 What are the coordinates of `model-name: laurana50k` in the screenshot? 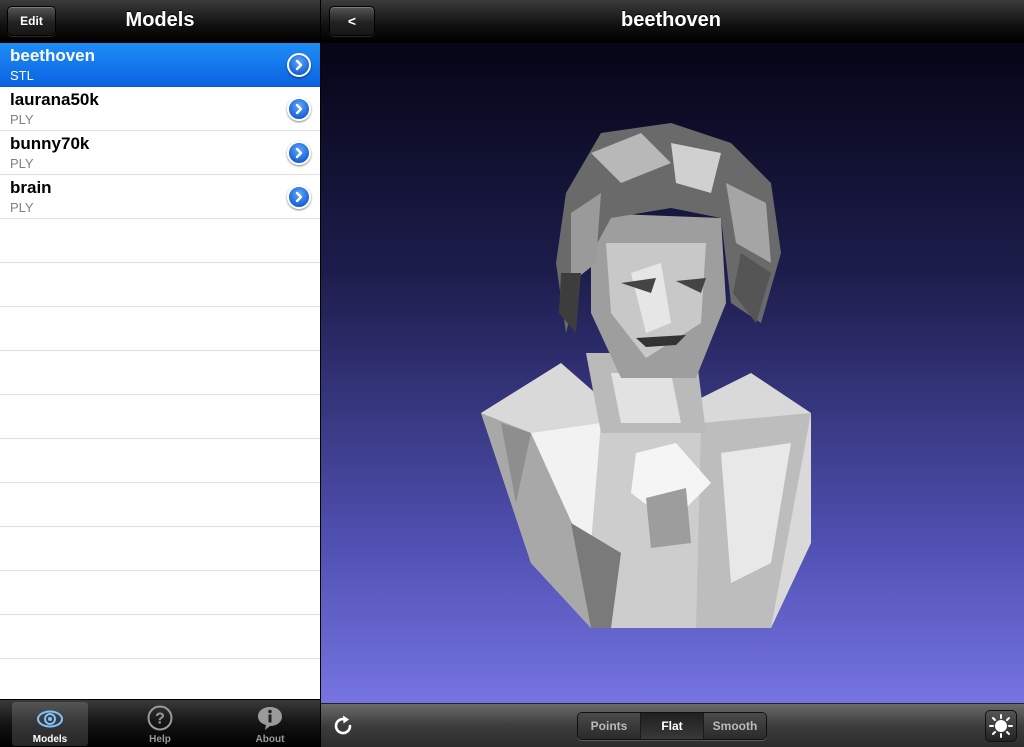 It's located at (54, 99).